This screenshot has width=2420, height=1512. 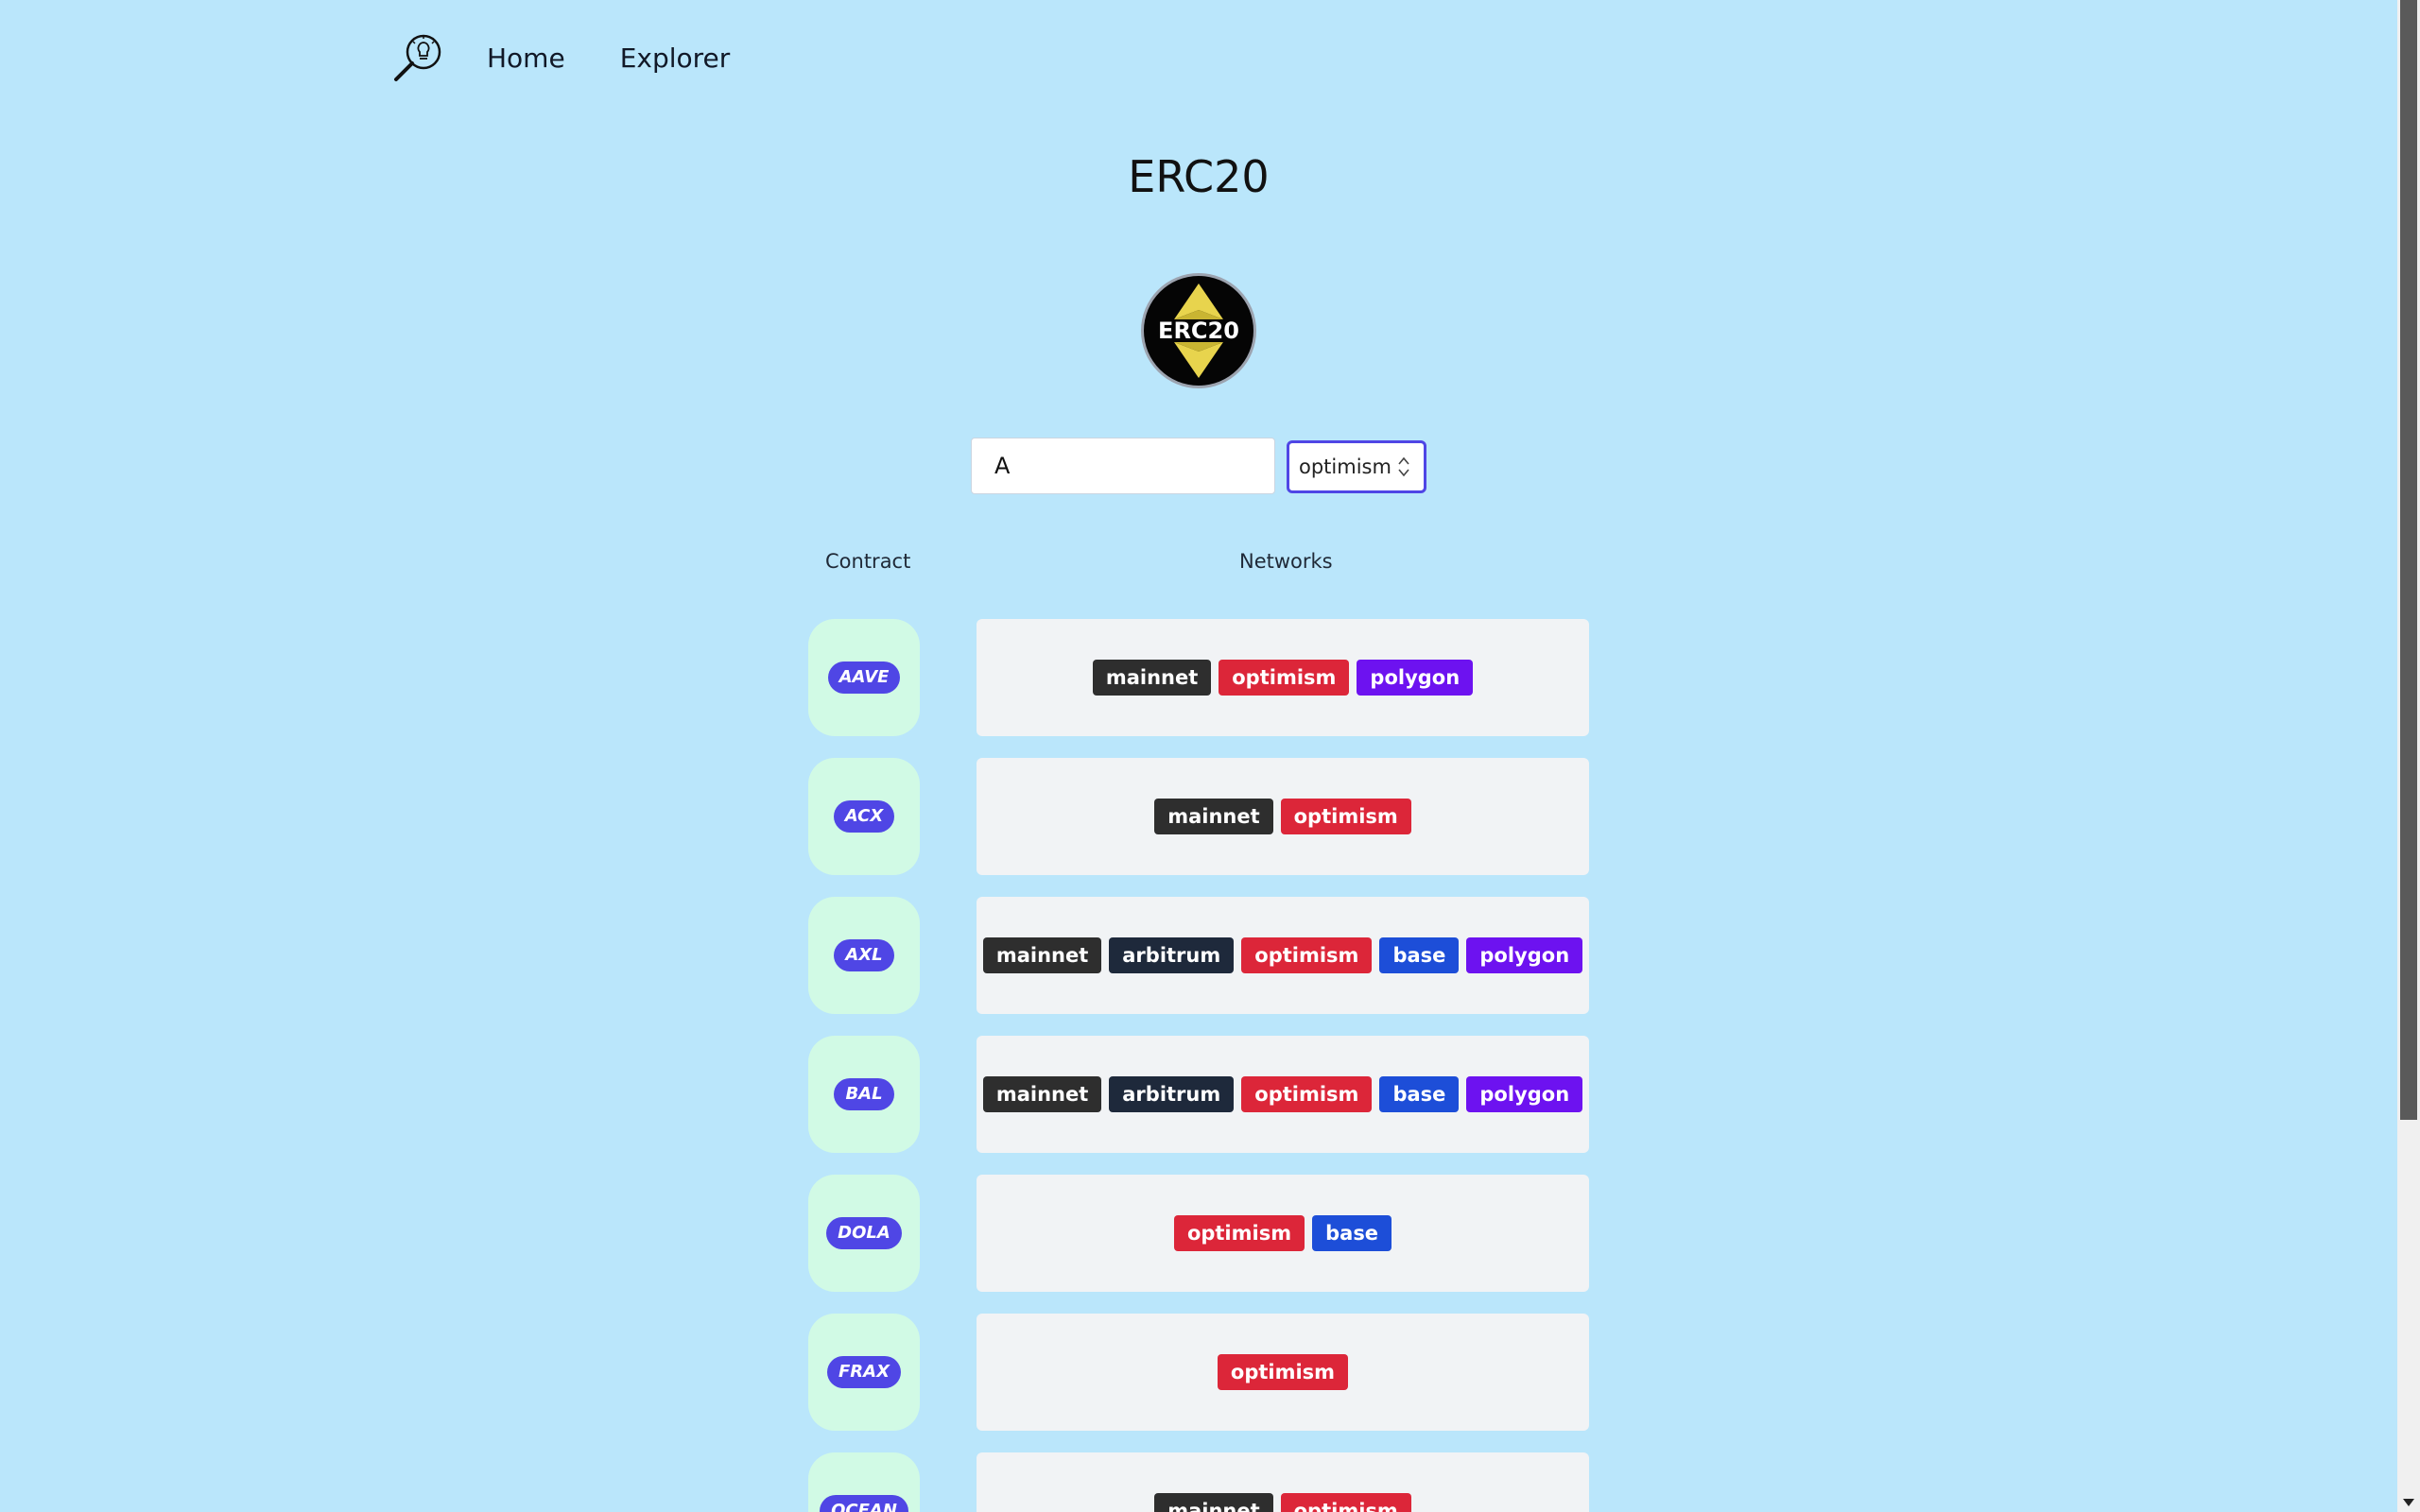 What do you see at coordinates (1286, 561) in the screenshot?
I see `header-networks: Networks` at bounding box center [1286, 561].